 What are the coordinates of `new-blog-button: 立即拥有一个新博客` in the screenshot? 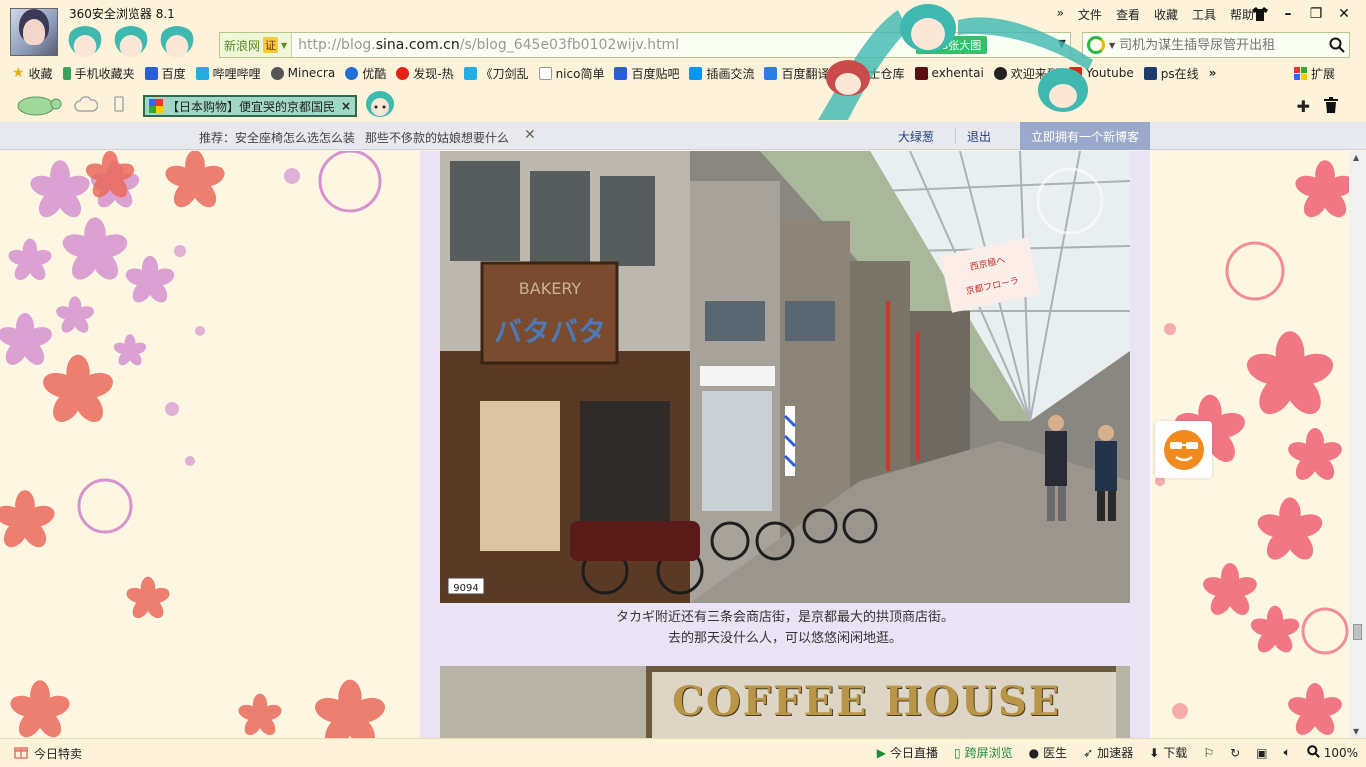 It's located at (1085, 136).